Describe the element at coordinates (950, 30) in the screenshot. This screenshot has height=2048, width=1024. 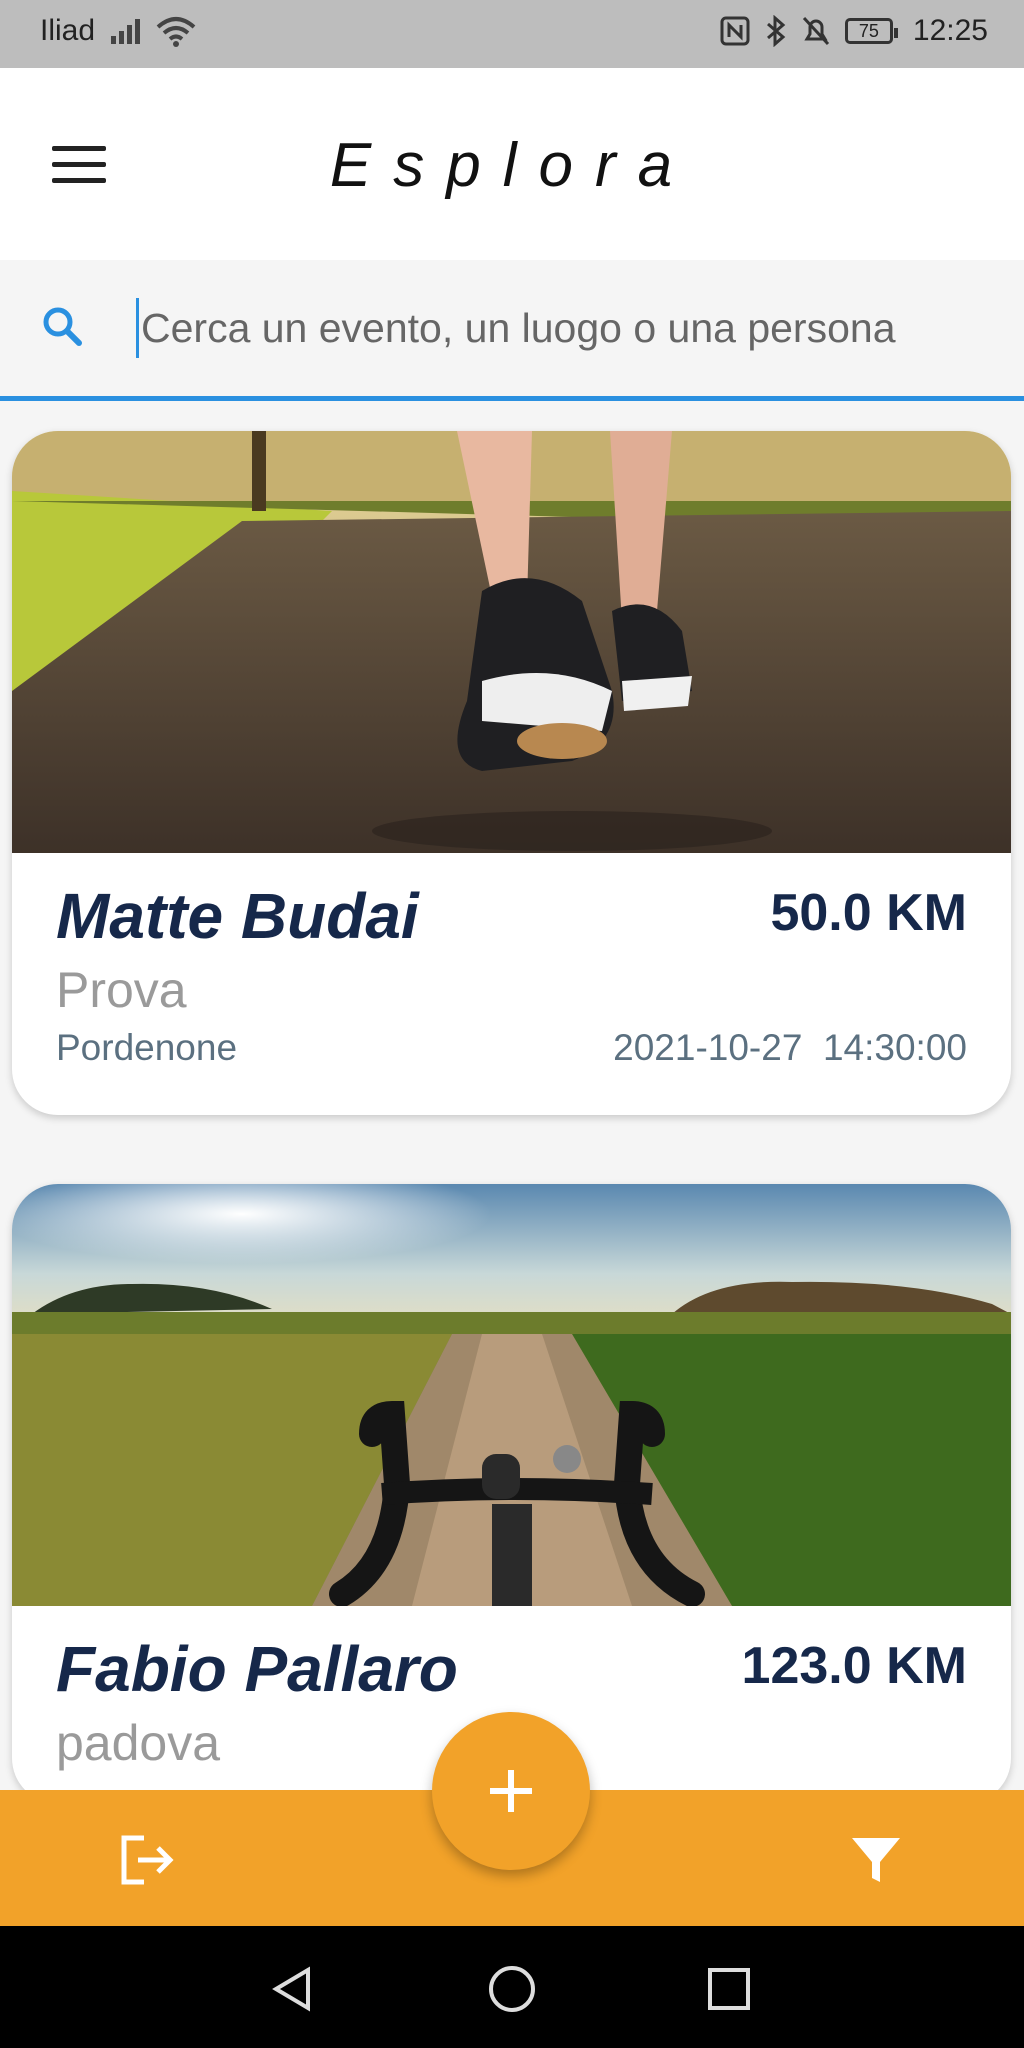
I see `clock: 12:25` at that location.